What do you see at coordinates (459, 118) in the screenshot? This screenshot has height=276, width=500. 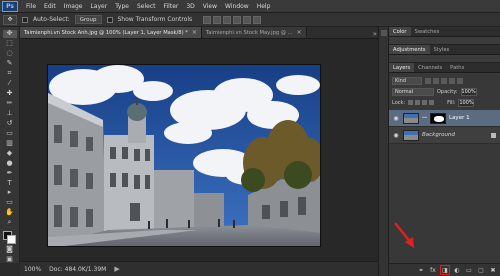 I see `layer-name: Layer 1` at bounding box center [459, 118].